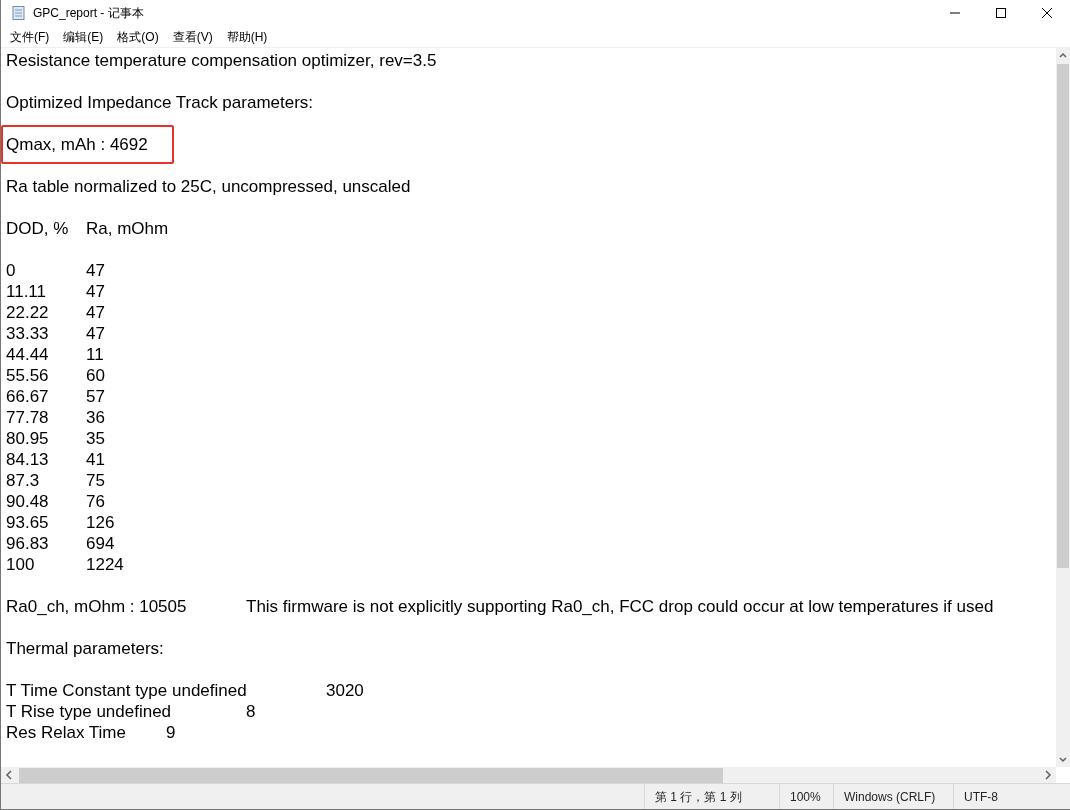 The height and width of the screenshot is (810, 1070). I want to click on text-line: 96.83, so click(27, 543).